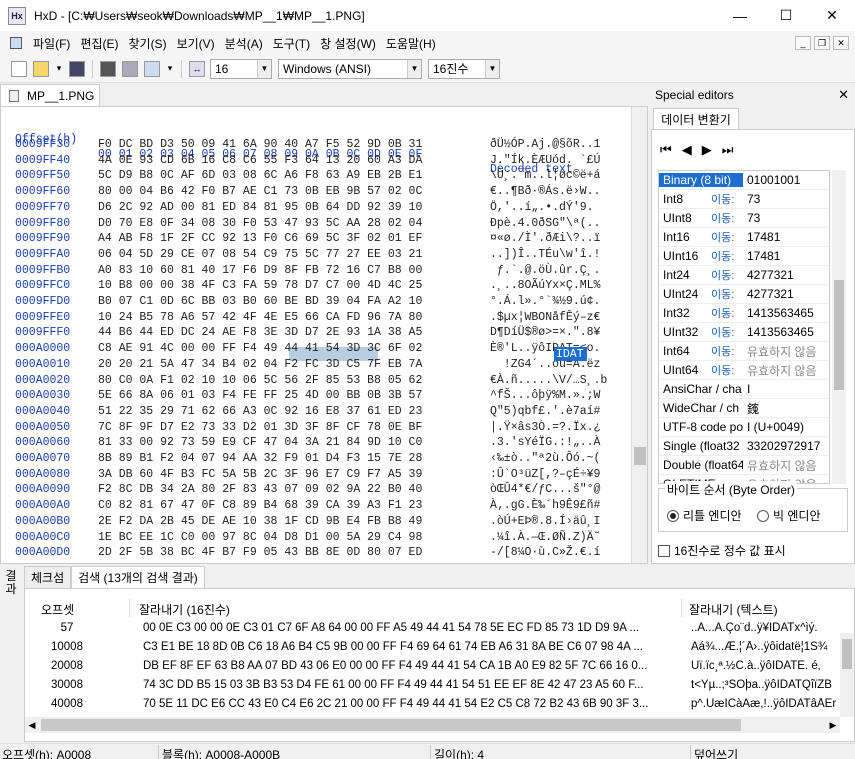 The image size is (855, 759). I want to click on tab-search-results: 검색 (13개의 검색 결과), so click(138, 577).